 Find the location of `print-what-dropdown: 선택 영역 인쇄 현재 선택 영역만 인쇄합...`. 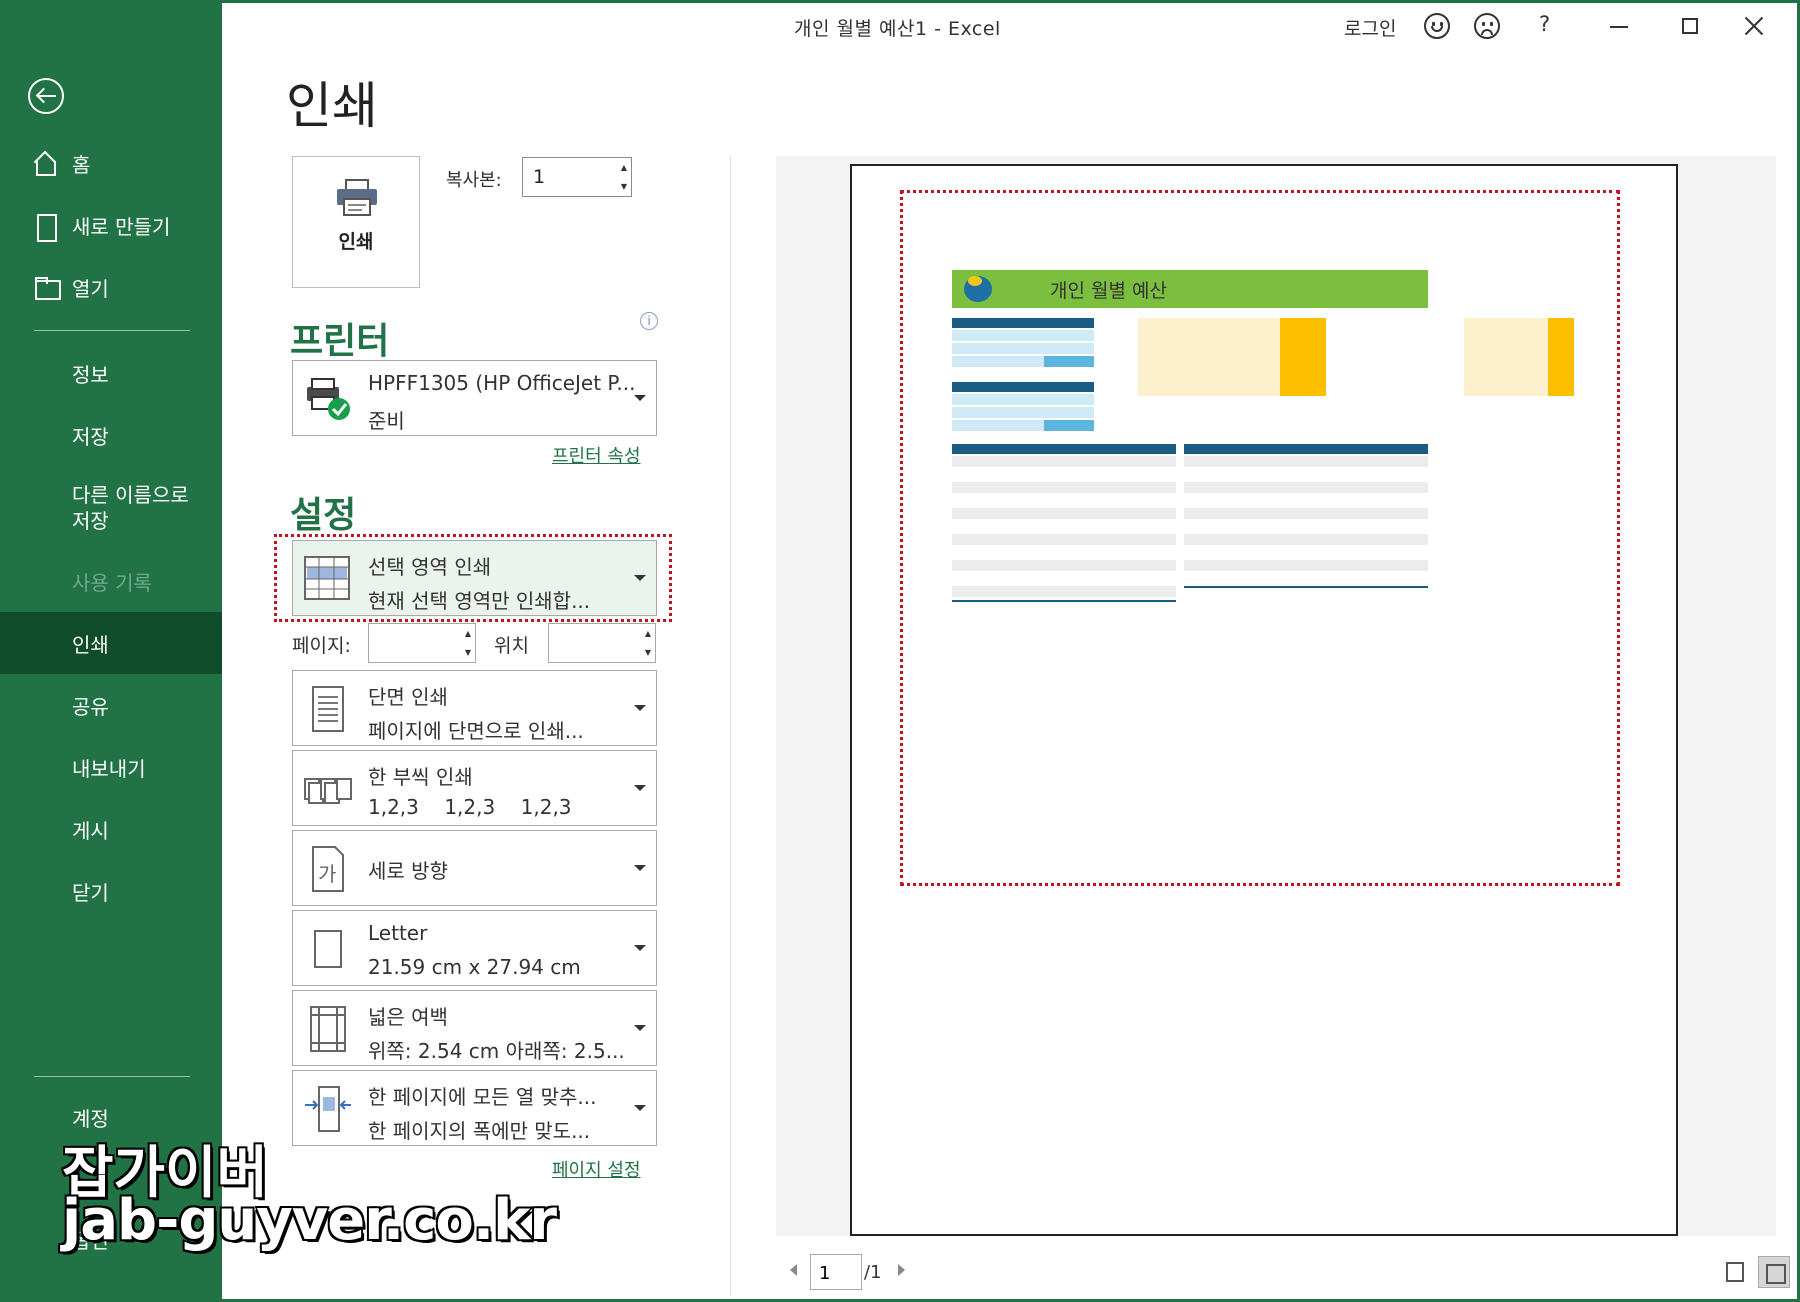

print-what-dropdown: 선택 영역 인쇄 현재 선택 영역만 인쇄합... is located at coordinates (474, 578).